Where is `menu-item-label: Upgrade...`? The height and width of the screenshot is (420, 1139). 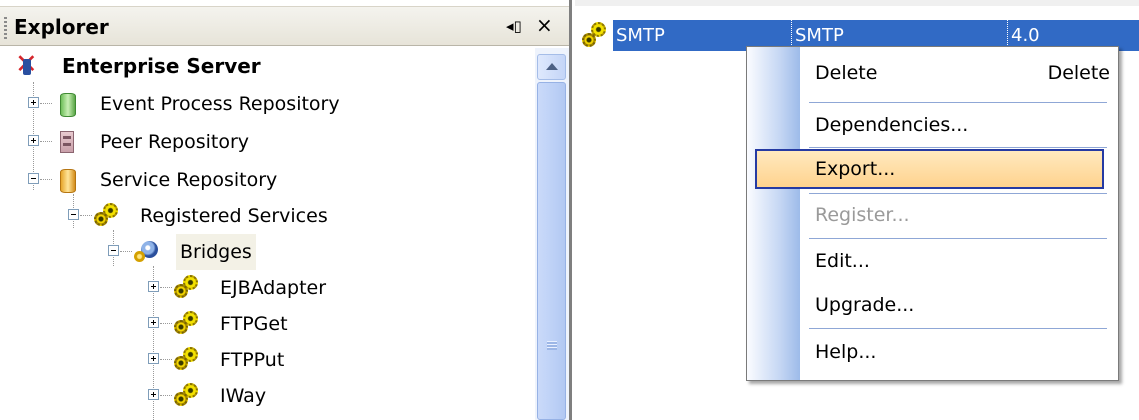 menu-item-label: Upgrade... is located at coordinates (865, 305).